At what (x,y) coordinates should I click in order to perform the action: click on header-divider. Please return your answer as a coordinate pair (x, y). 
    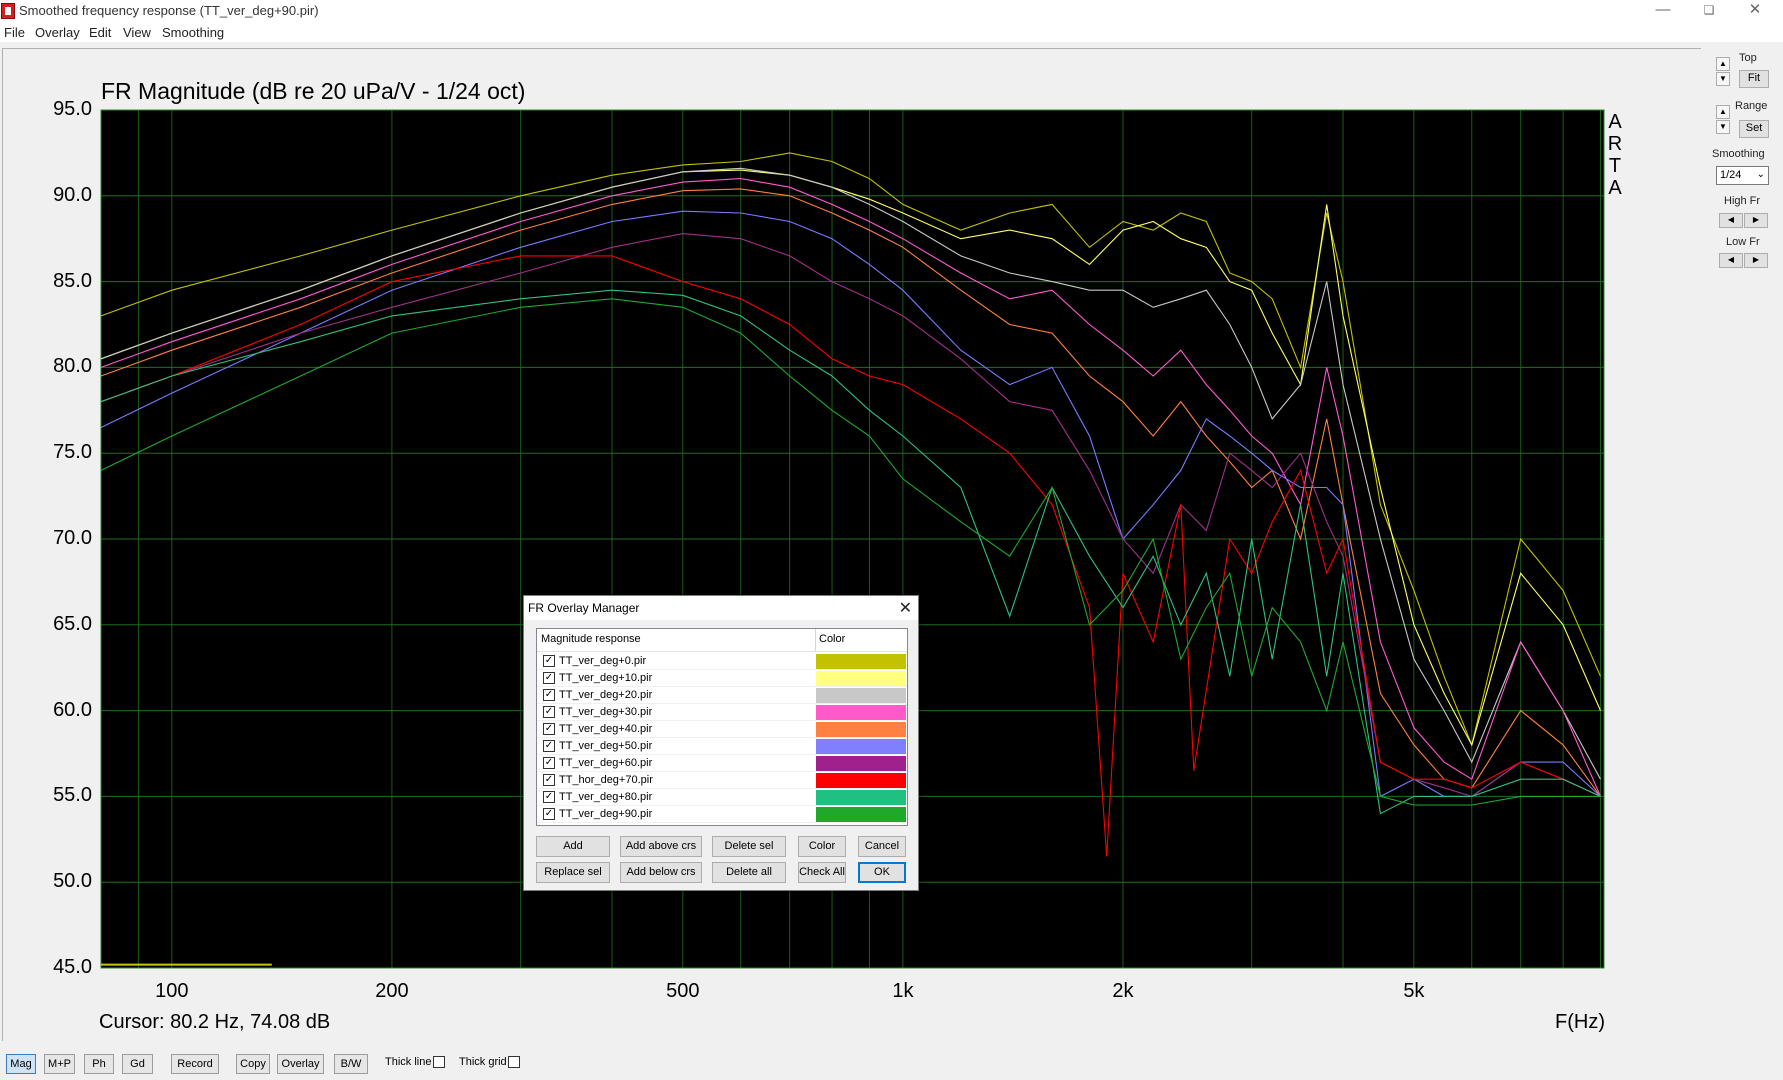
    Looking at the image, I should click on (722, 651).